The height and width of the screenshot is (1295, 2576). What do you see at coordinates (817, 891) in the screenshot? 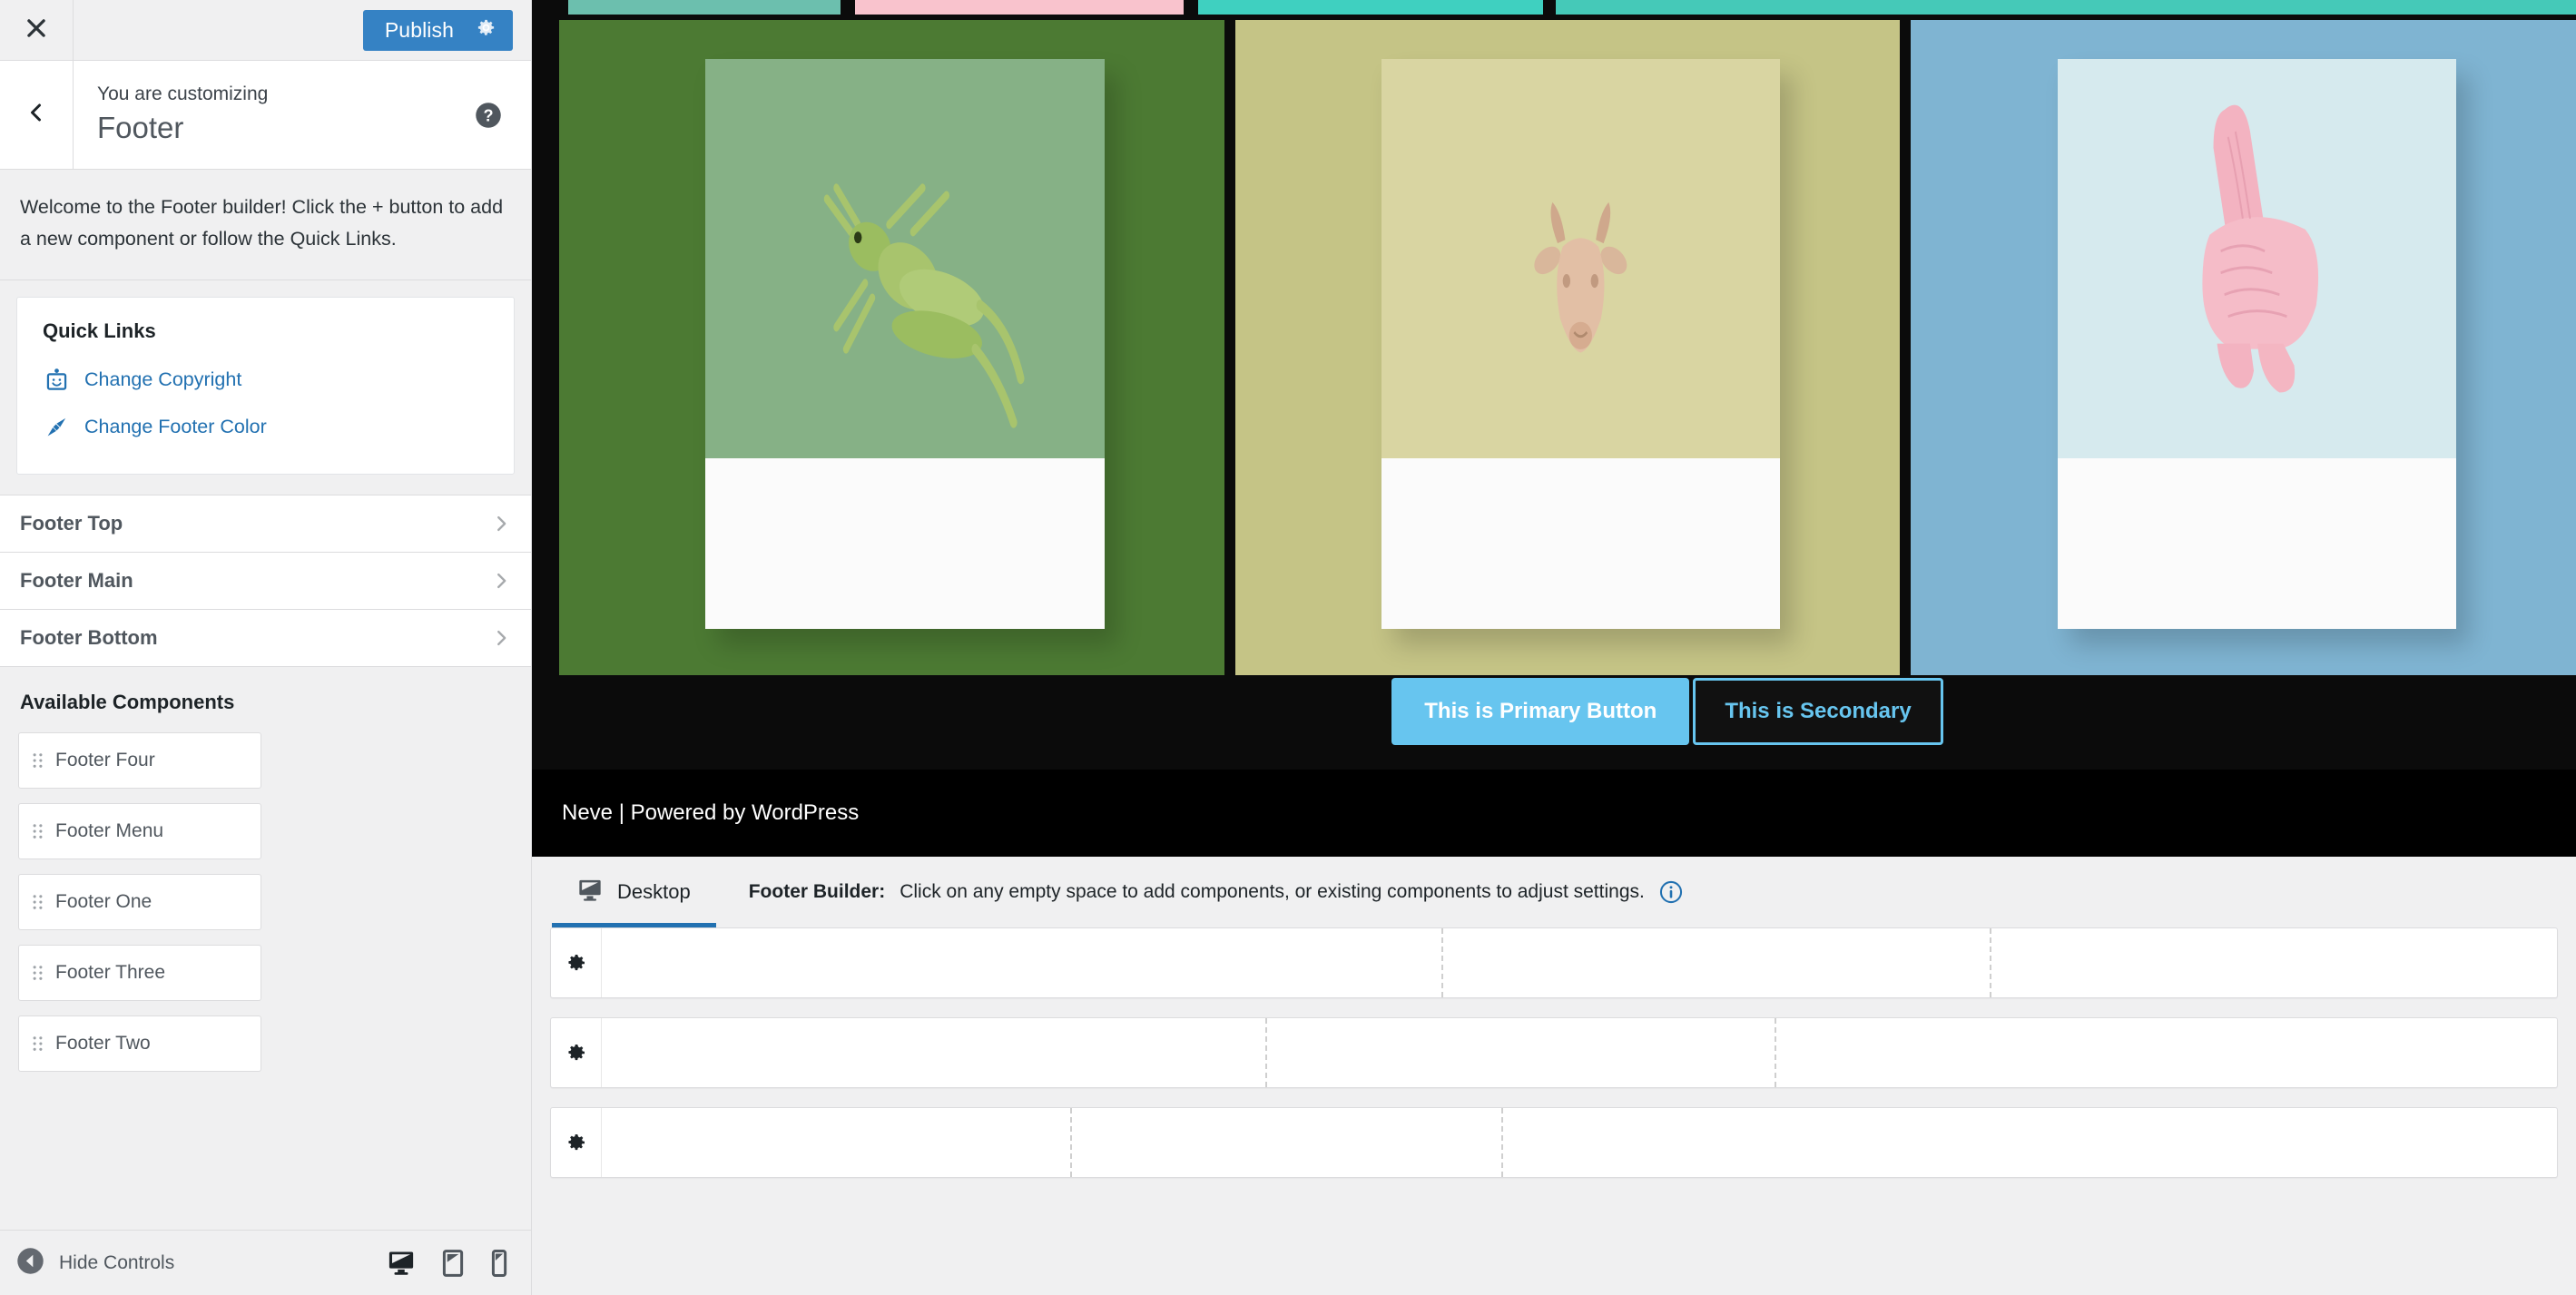
I see `builder-hint-title: Footer Builder:` at bounding box center [817, 891].